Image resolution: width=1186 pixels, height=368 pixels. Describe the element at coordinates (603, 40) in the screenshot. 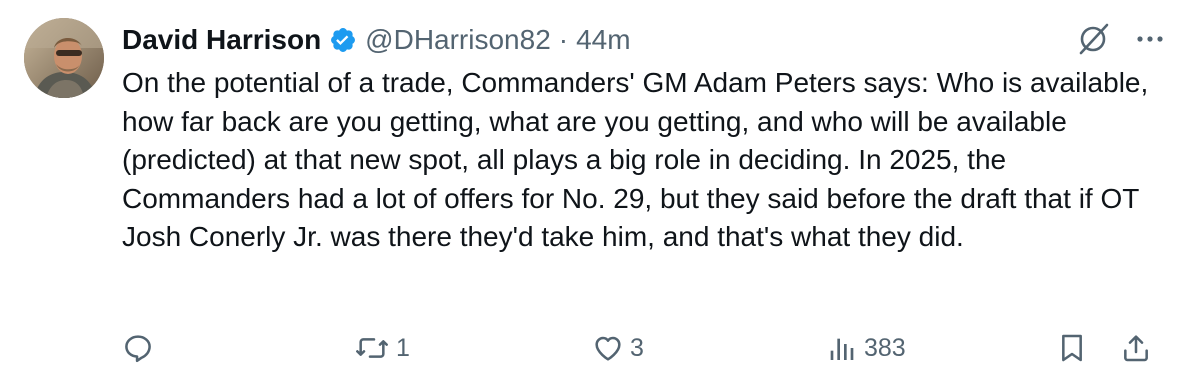

I see `timestamp: 44m` at that location.